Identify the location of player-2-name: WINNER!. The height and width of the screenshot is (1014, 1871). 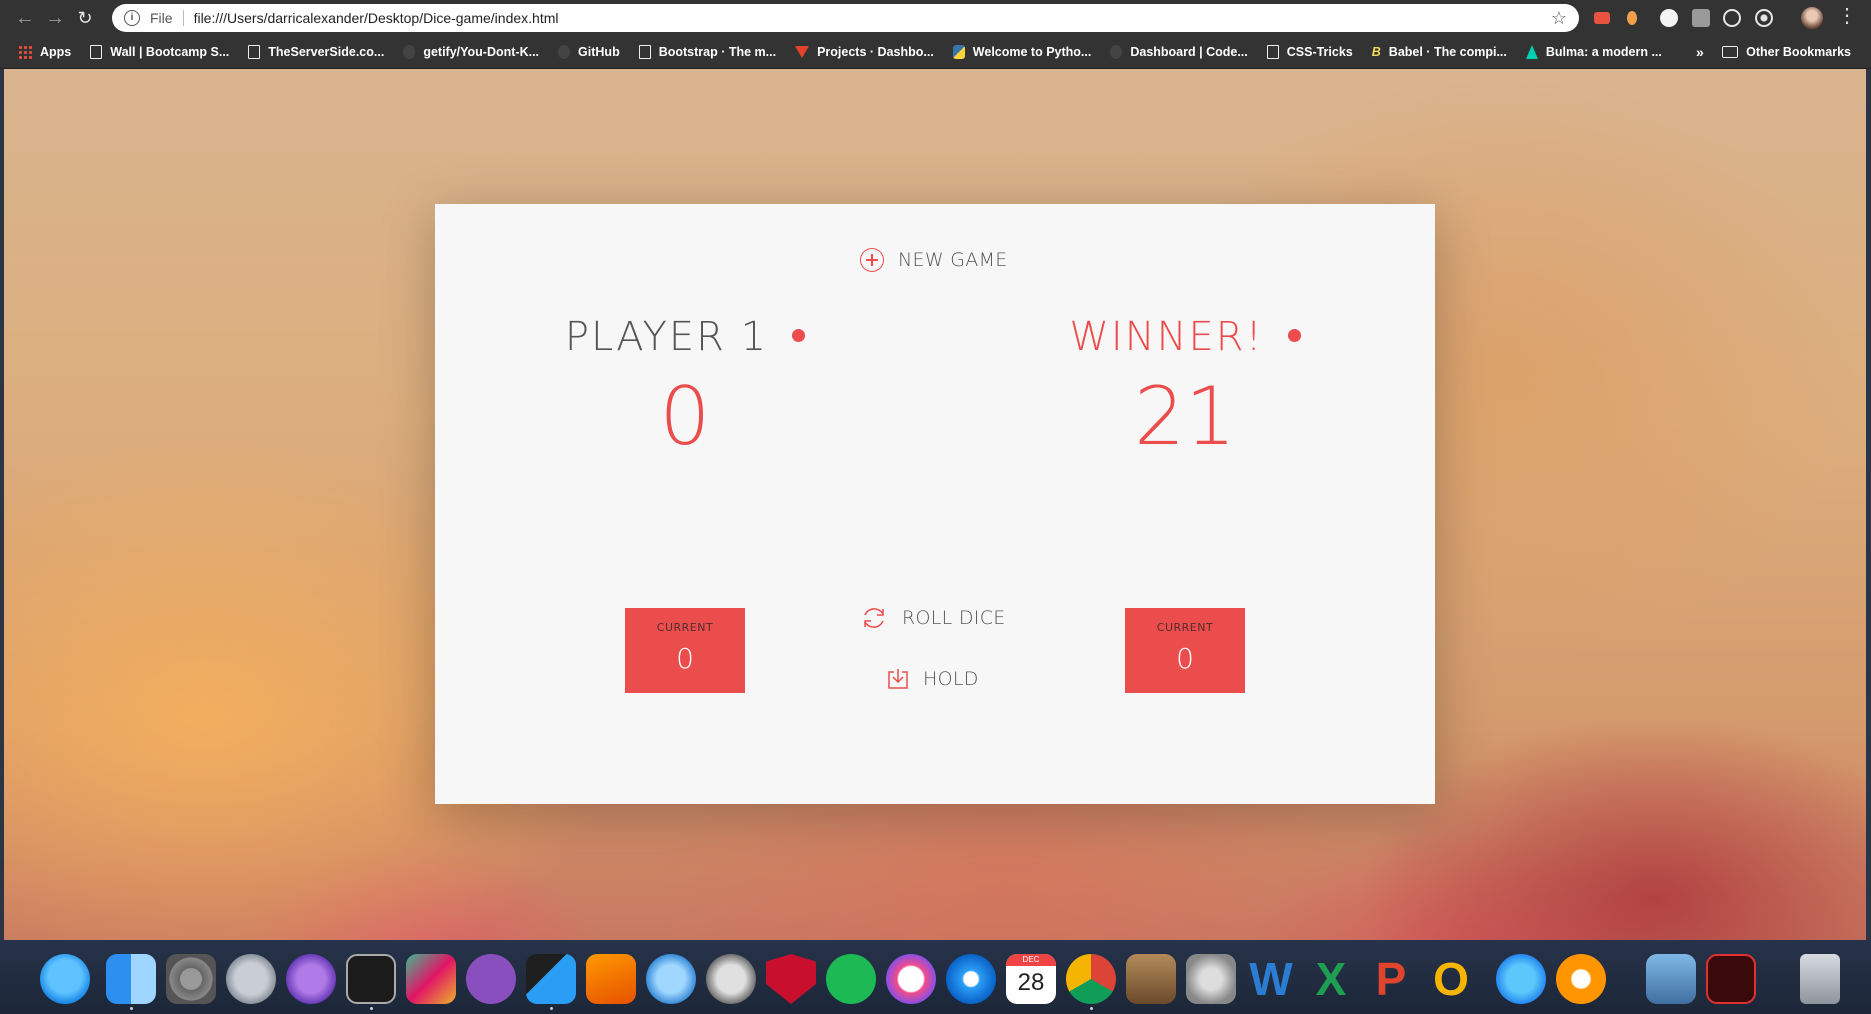
(1185, 337).